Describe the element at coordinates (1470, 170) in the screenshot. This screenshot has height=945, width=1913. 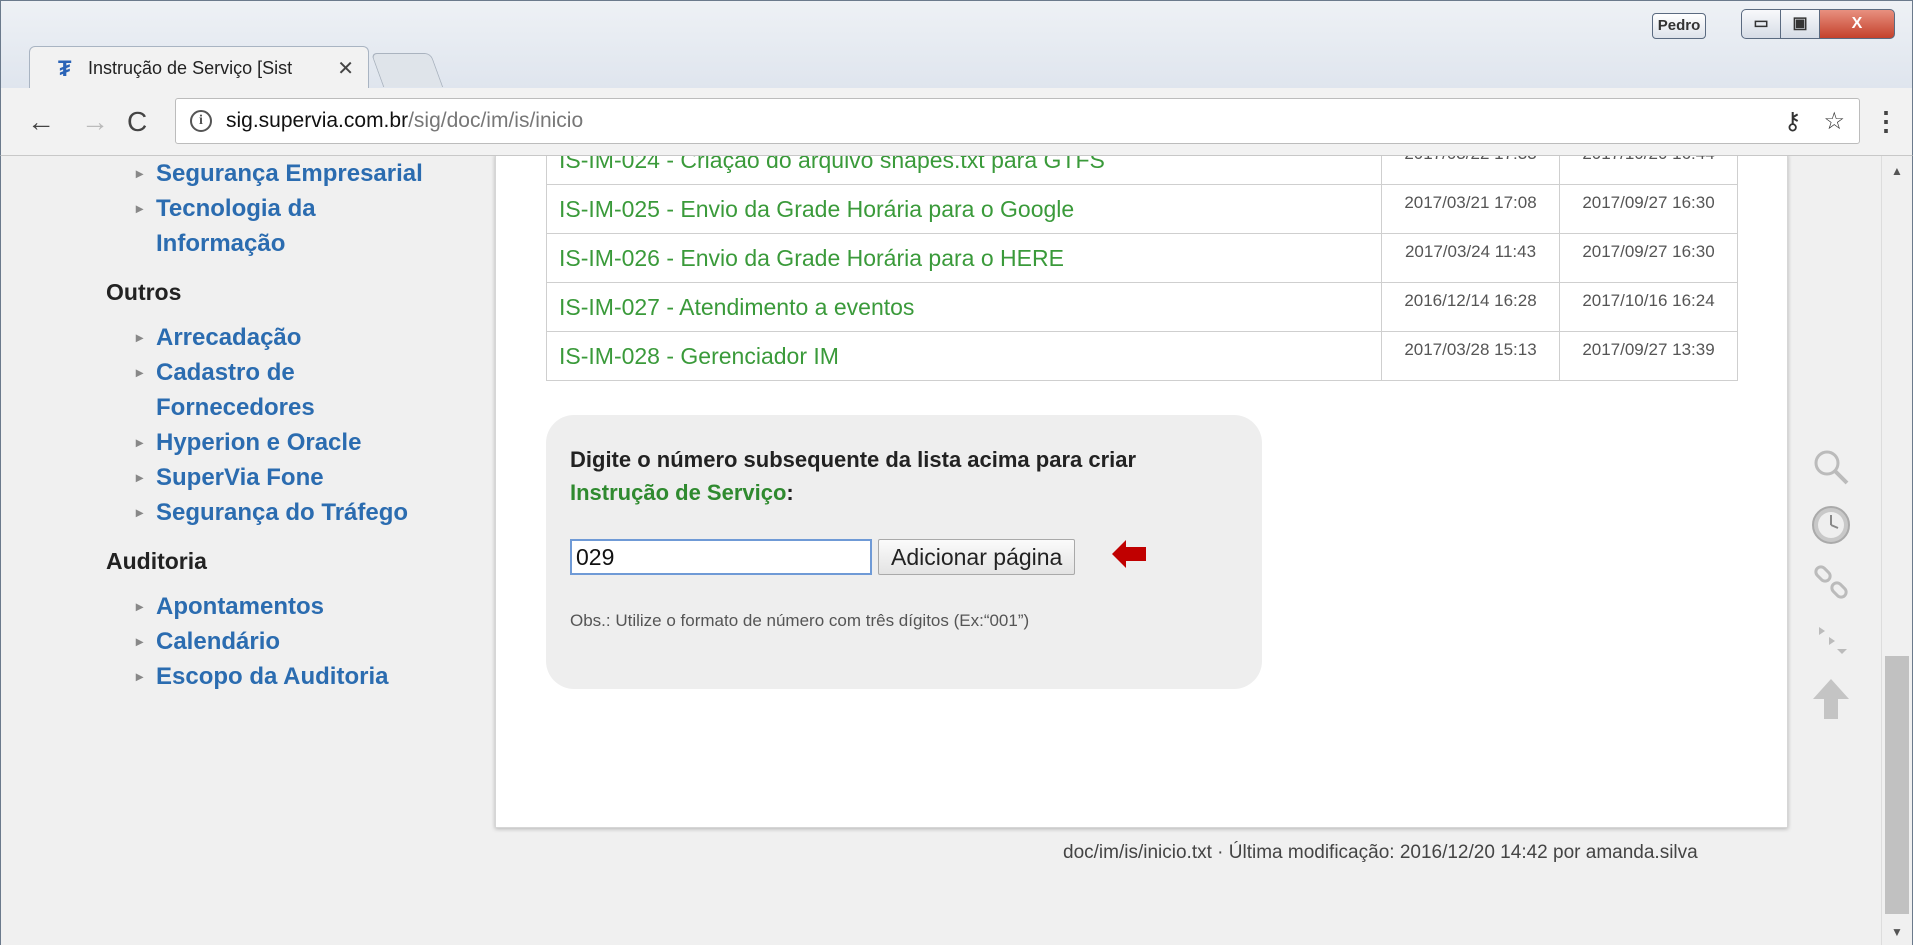
I see `created-date: 2017/03/22 17:33` at that location.